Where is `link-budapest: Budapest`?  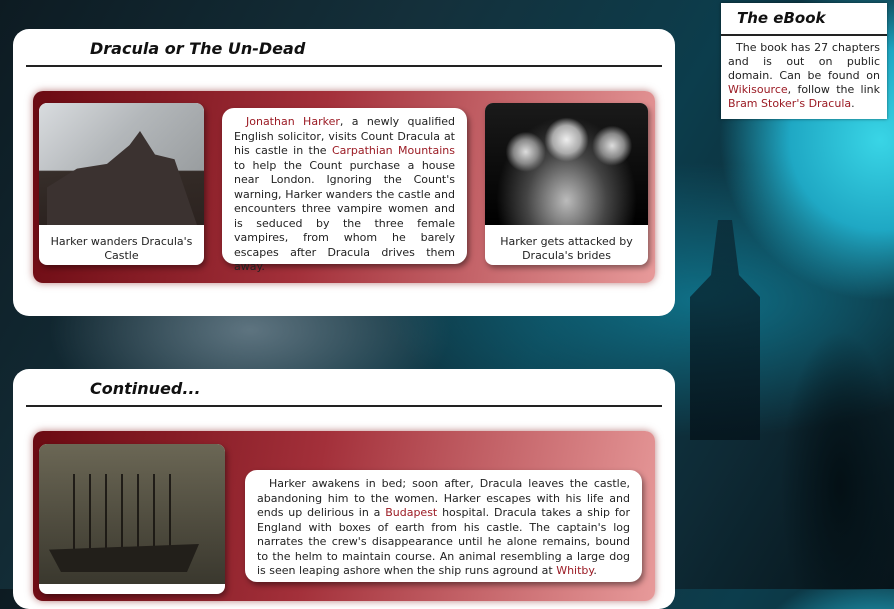 link-budapest: Budapest is located at coordinates (411, 512).